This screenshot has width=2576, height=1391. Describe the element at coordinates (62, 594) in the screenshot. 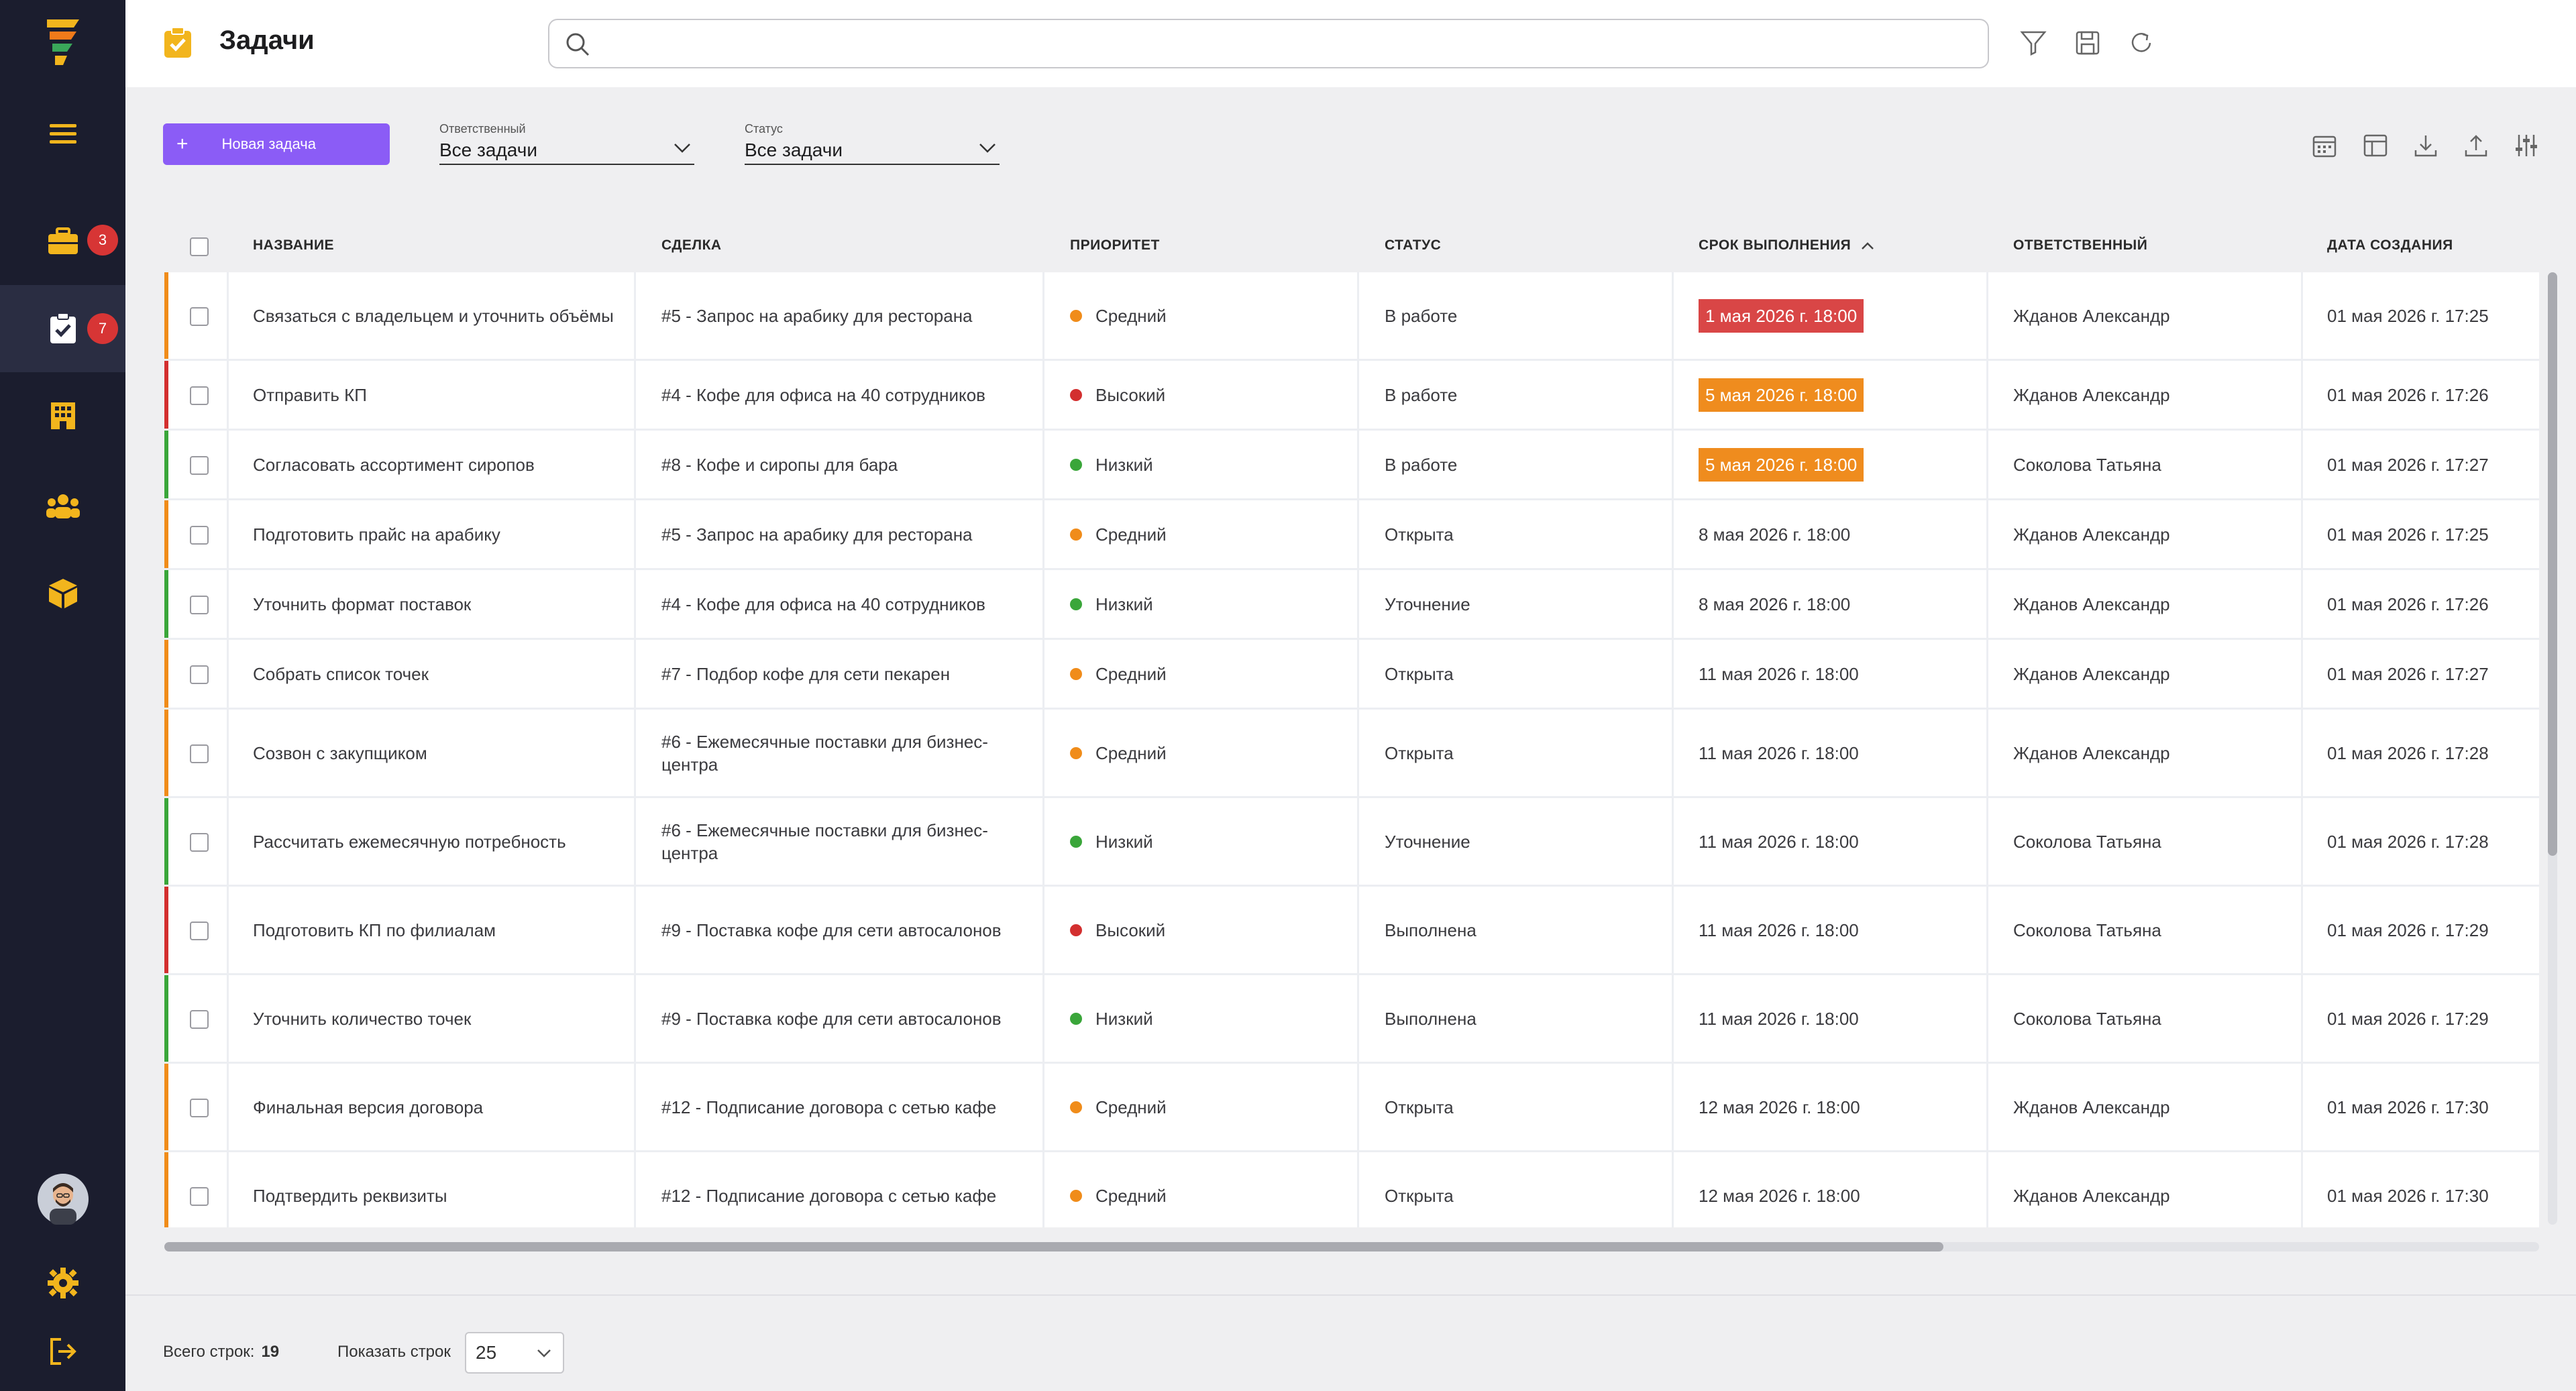

I see `sidebar-item-products` at that location.